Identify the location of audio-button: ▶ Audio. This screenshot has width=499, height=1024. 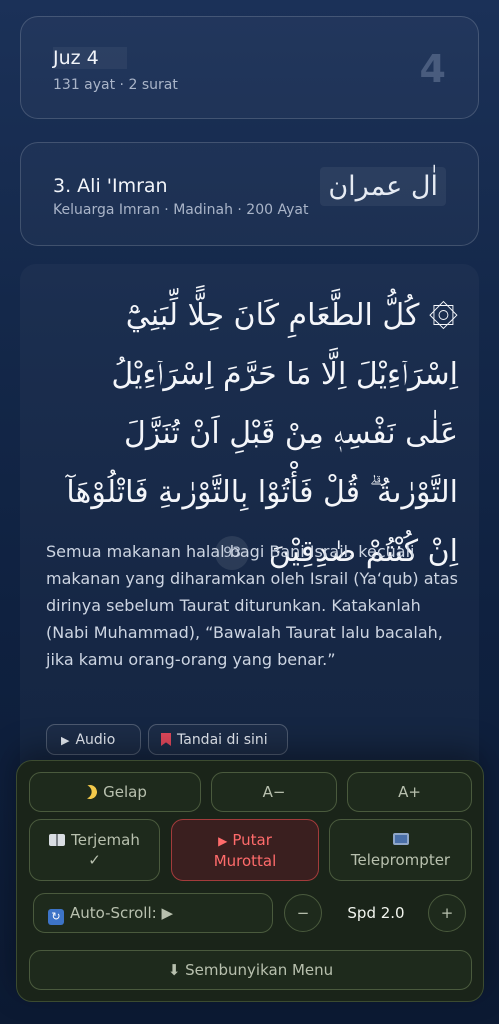
(93, 739).